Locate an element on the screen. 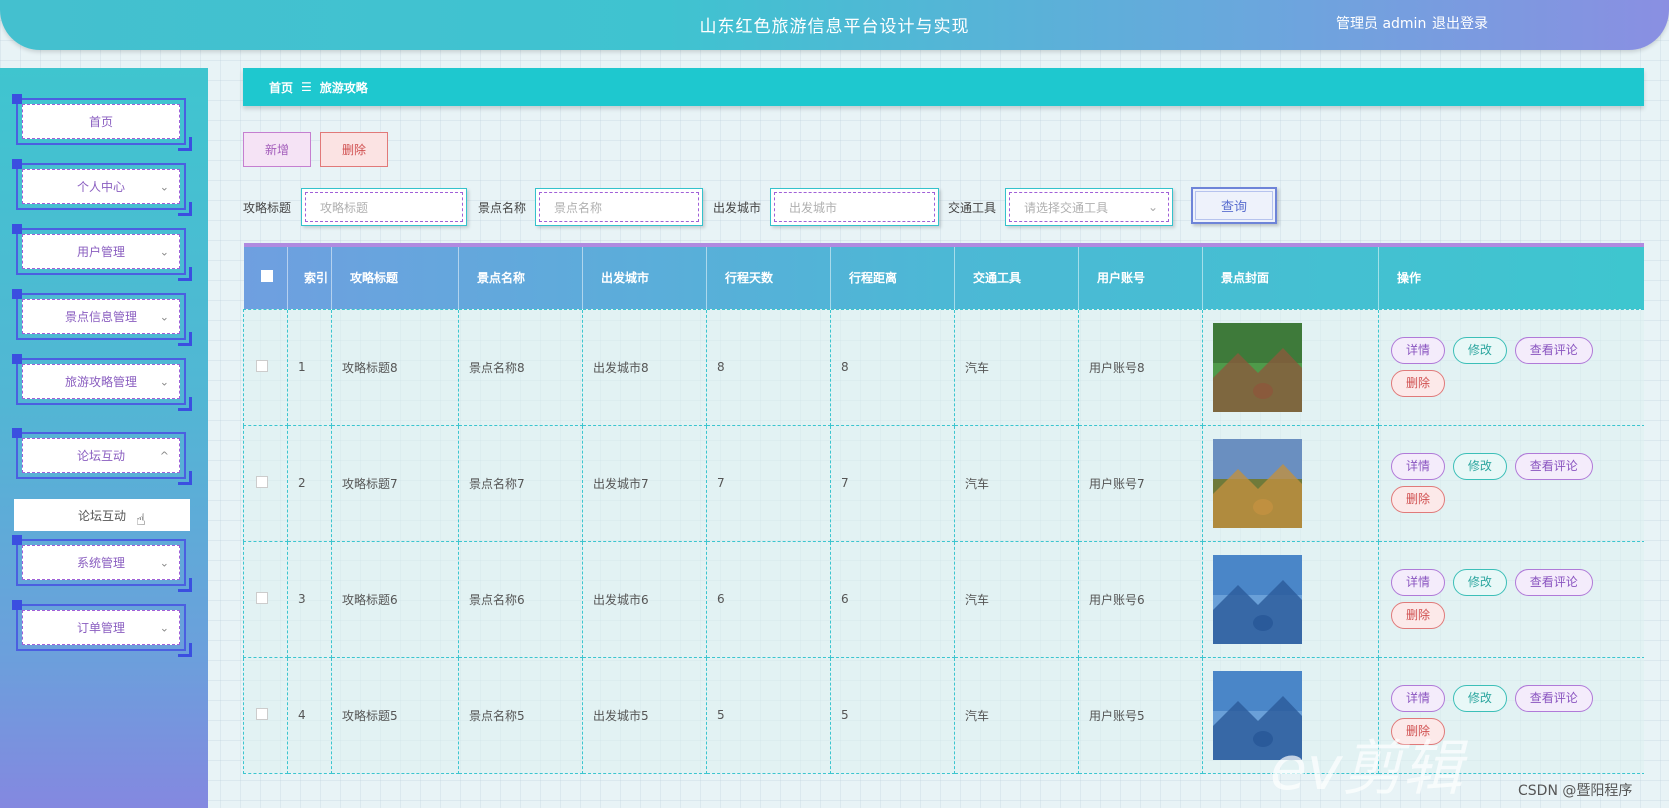 The height and width of the screenshot is (808, 1669). cell-title: 攻略标题5 is located at coordinates (395, 715).